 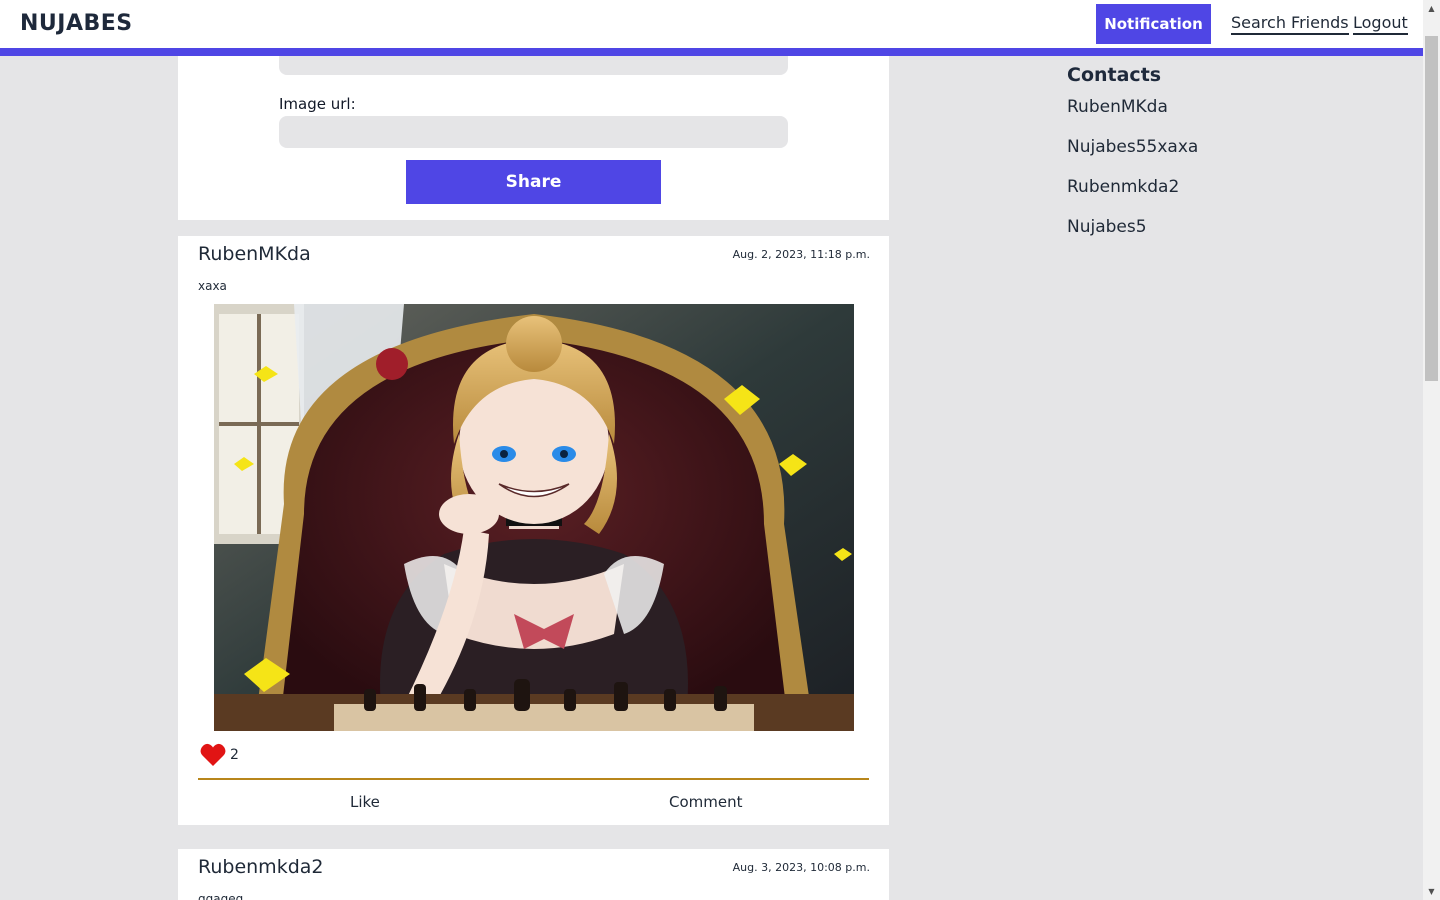 What do you see at coordinates (533, 182) in the screenshot?
I see `share-button: Share` at bounding box center [533, 182].